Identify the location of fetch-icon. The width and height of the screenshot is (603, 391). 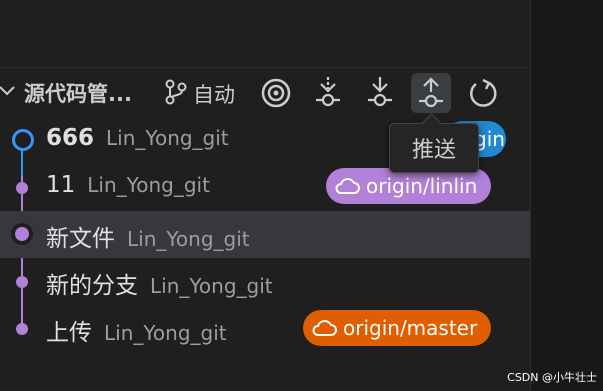
(328, 92).